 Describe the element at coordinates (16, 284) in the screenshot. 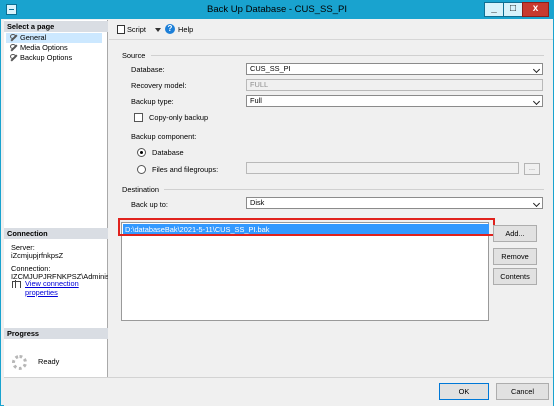

I see `connection-icon` at that location.